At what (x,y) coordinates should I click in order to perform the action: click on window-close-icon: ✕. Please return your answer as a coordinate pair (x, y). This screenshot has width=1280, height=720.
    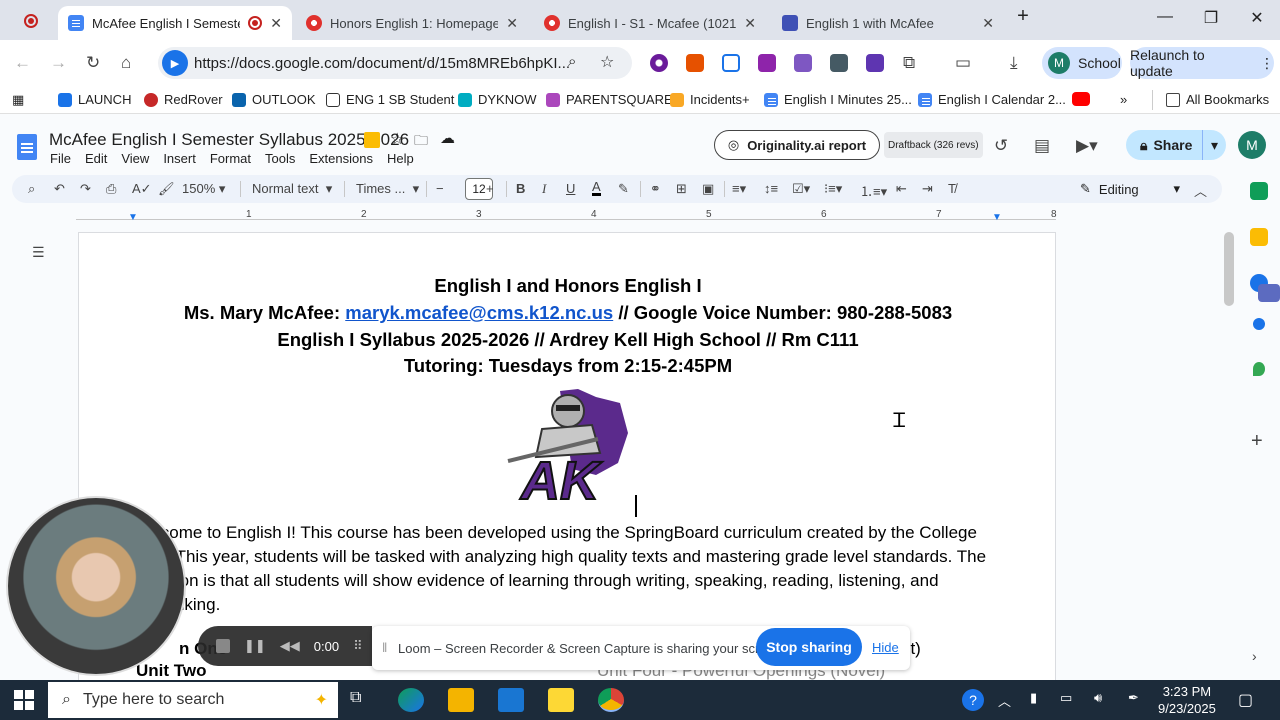
    Looking at the image, I should click on (1257, 18).